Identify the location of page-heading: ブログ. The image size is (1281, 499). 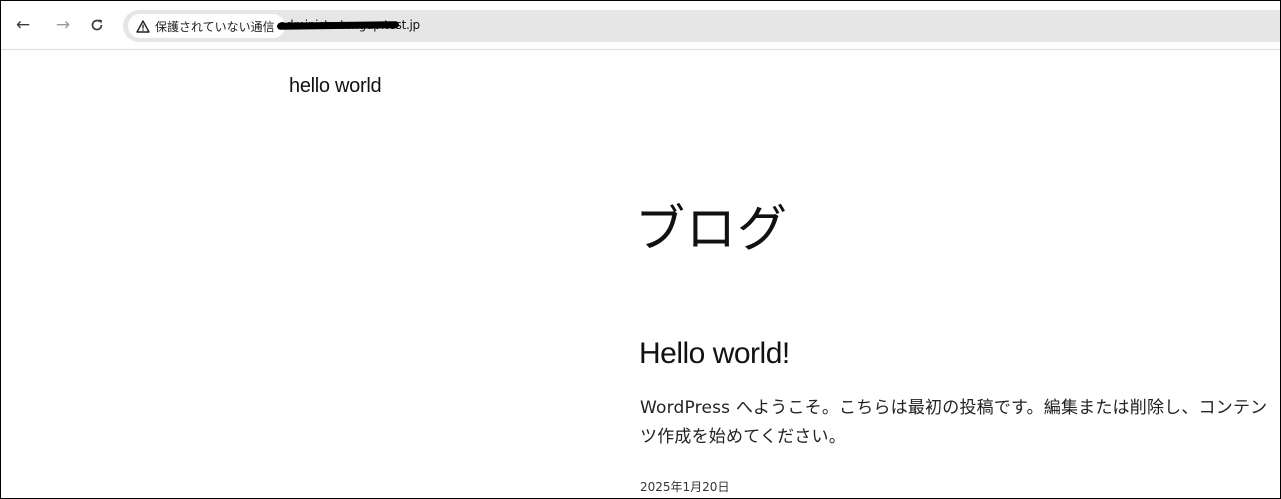
(711, 229).